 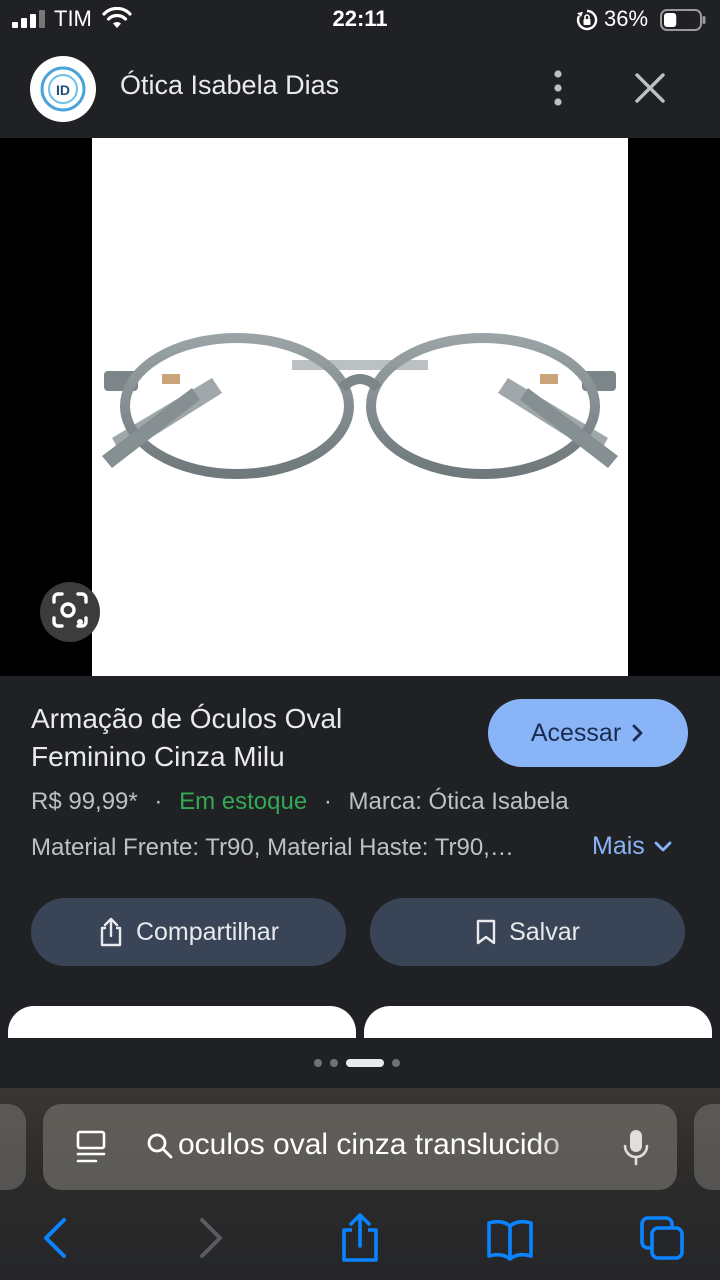 What do you see at coordinates (13, 1147) in the screenshot?
I see `previous-tab-preview` at bounding box center [13, 1147].